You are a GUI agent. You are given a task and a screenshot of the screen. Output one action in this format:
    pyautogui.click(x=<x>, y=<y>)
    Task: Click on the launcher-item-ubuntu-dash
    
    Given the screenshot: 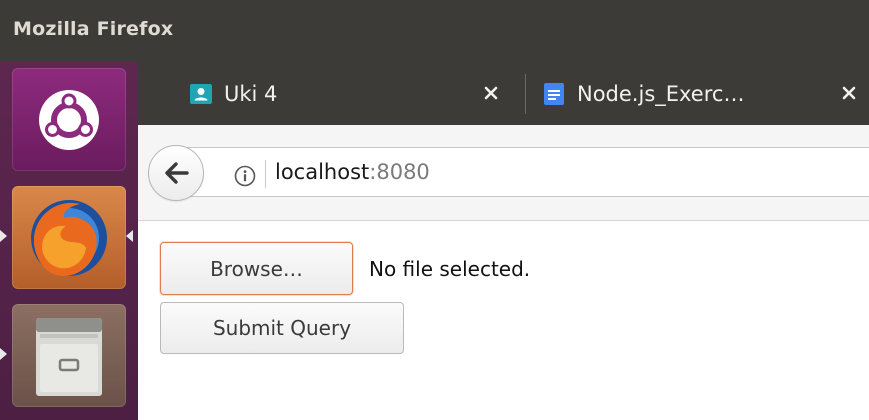 What is the action you would take?
    pyautogui.click(x=69, y=119)
    